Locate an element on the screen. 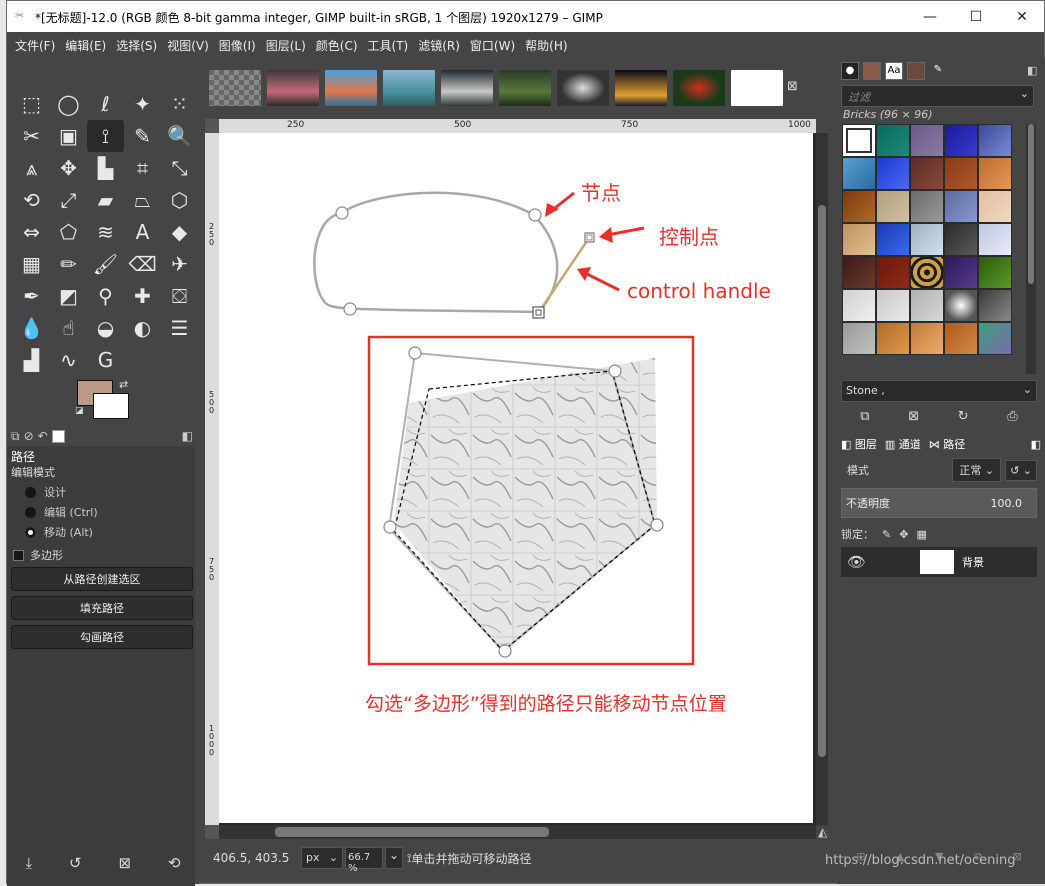  brush-tab-icon: ✎ is located at coordinates (938, 71).